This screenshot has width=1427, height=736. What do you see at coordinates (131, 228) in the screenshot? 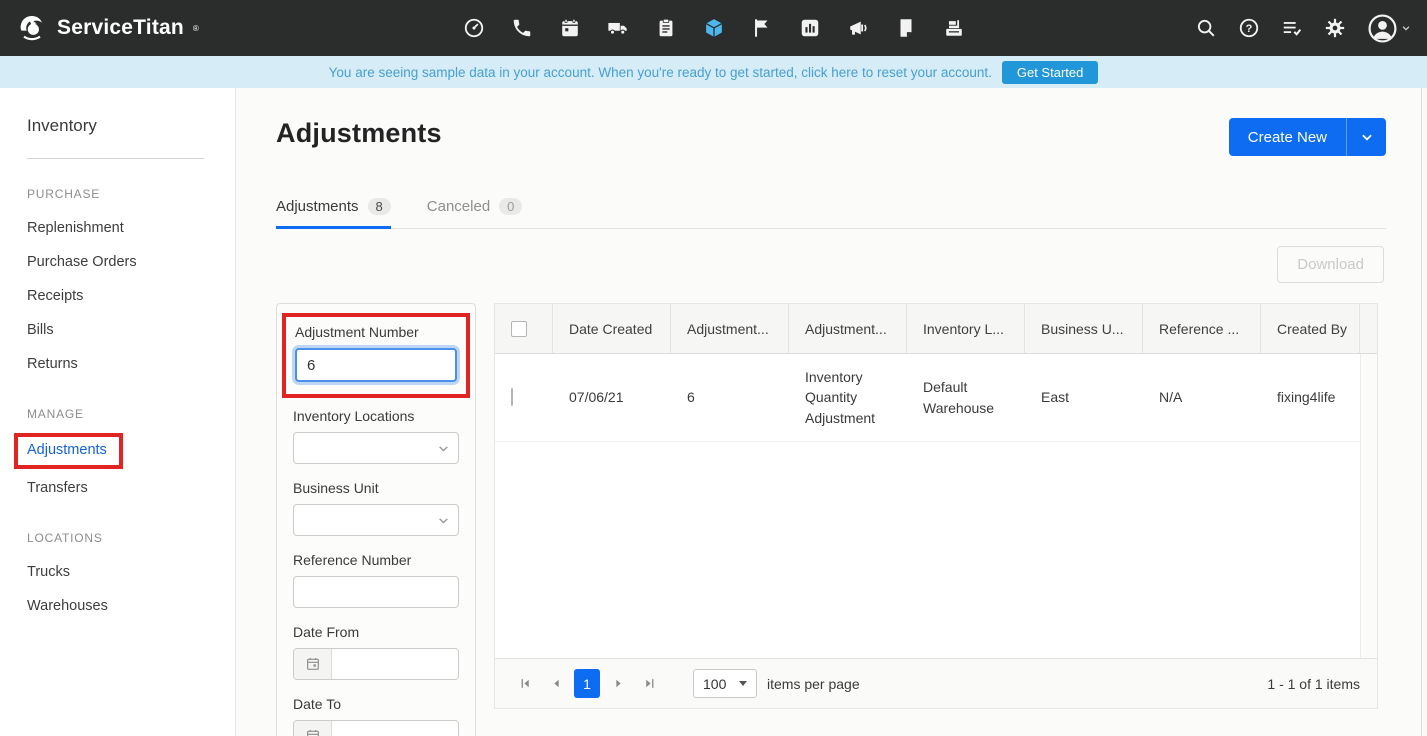
I see `sidebar-item-replenishment: Replenishment` at bounding box center [131, 228].